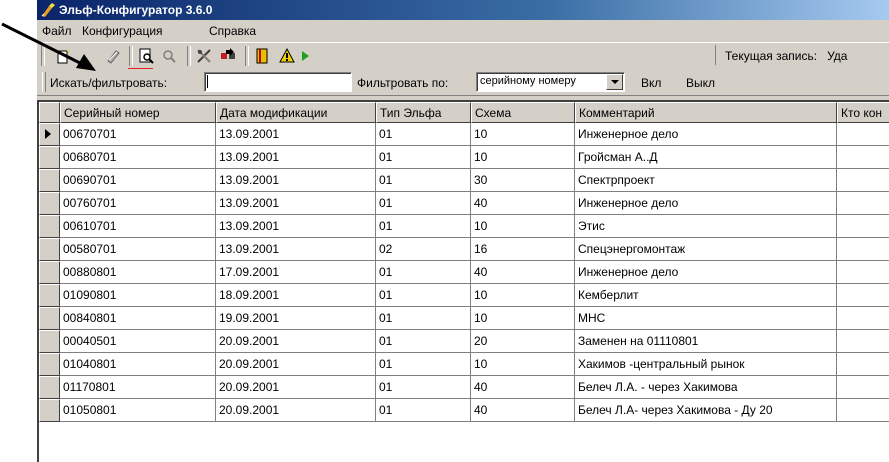 The image size is (889, 462). I want to click on column-header-date: Дата модификации, so click(296, 112).